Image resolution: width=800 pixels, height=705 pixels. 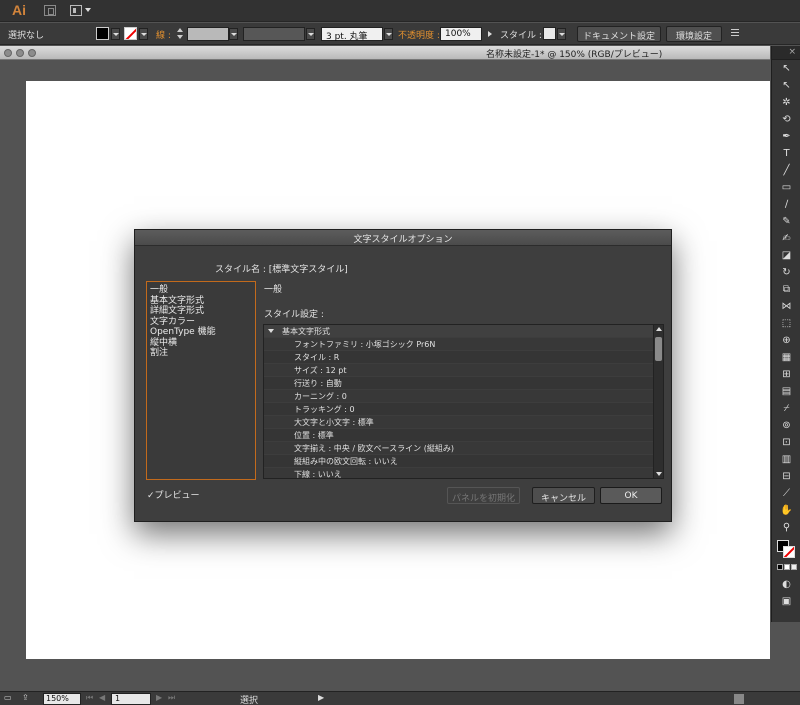 What do you see at coordinates (786, 289) in the screenshot?
I see `scale-tool-icon: ⧉` at bounding box center [786, 289].